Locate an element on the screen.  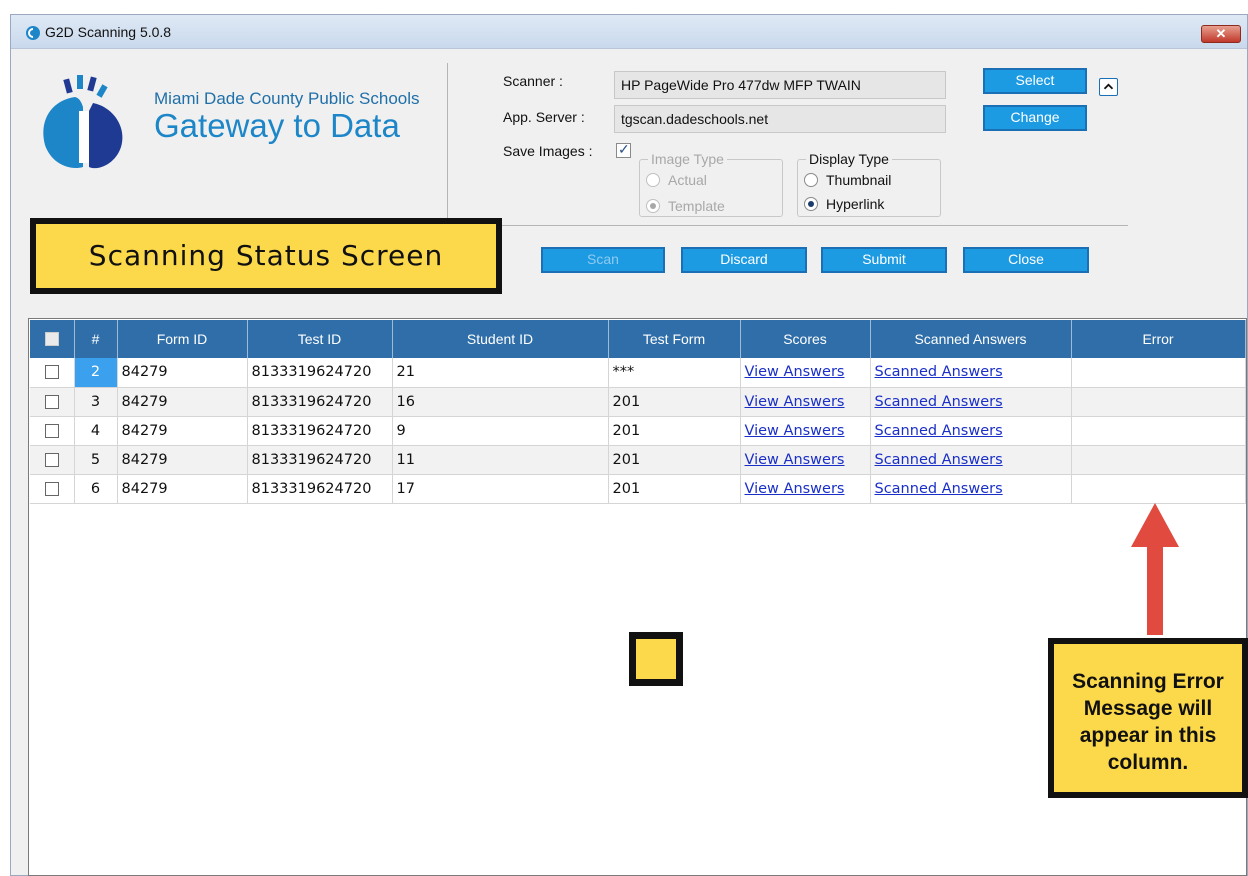
radio-actual: Actual is located at coordinates (676, 180).